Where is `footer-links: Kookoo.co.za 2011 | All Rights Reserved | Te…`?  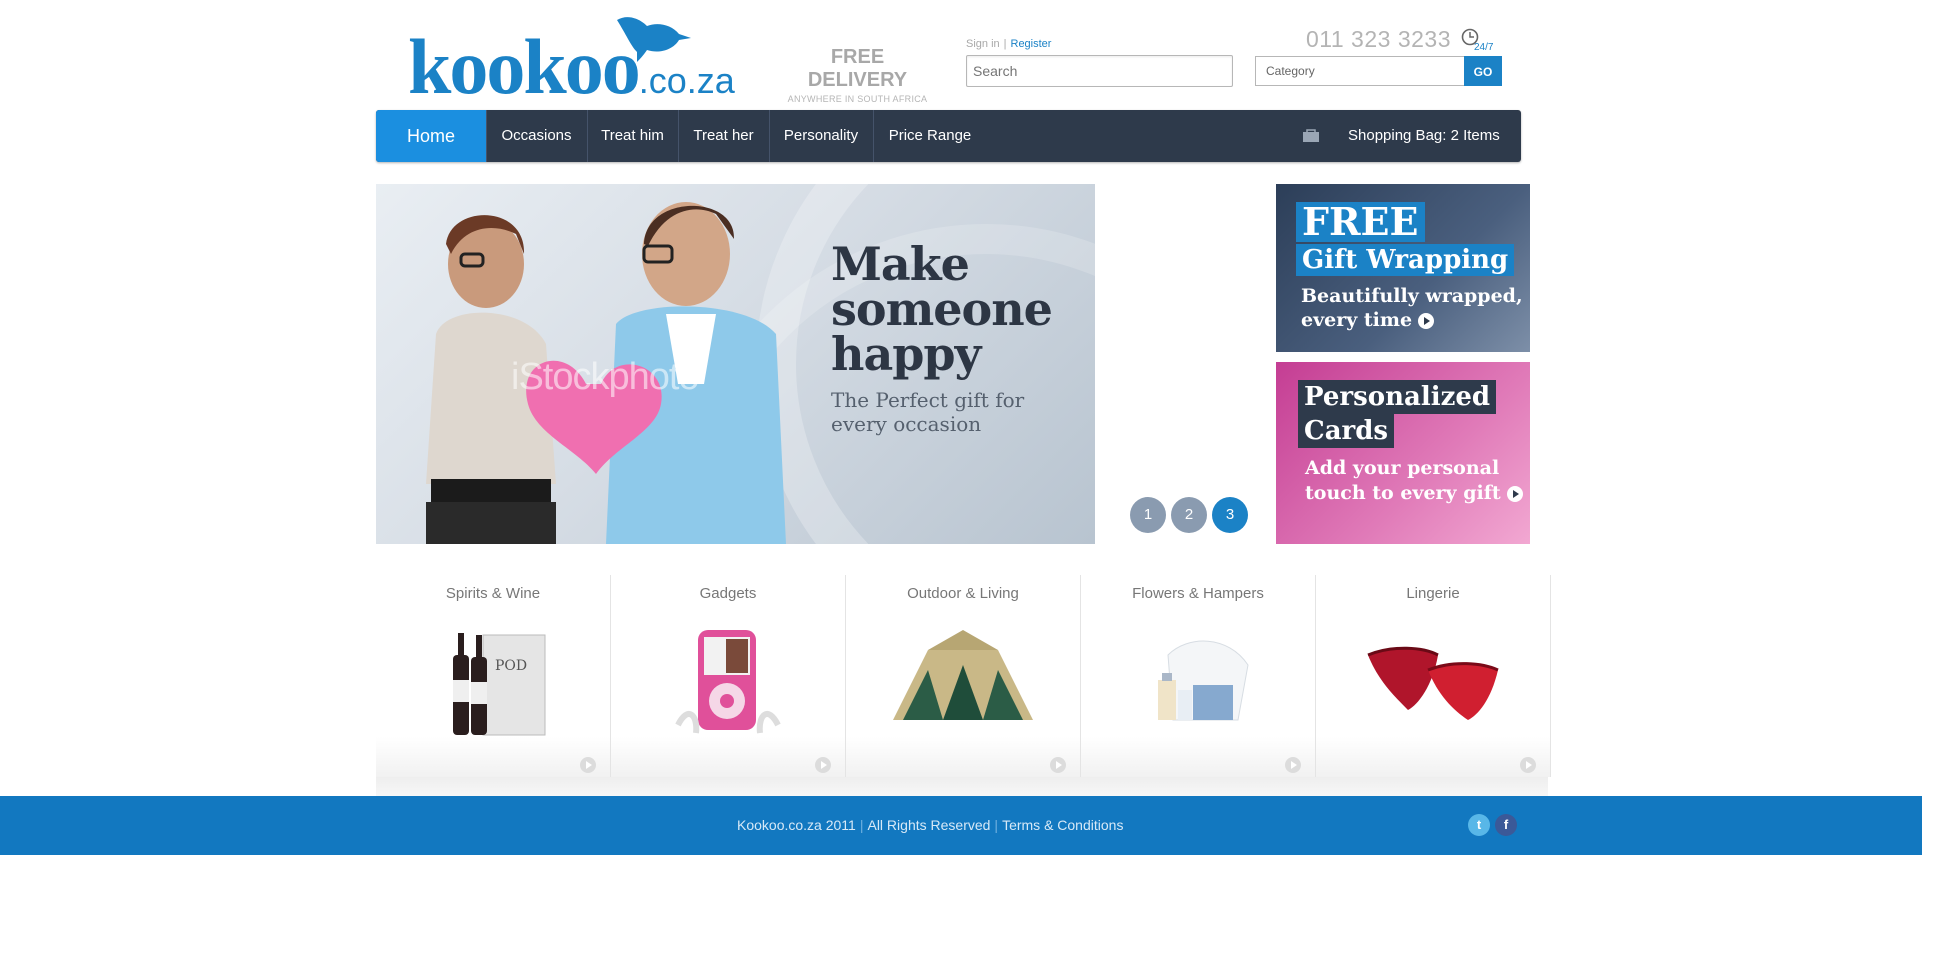
footer-links: Kookoo.co.za 2011 | All Rights Reserved | Te… is located at coordinates (930, 825).